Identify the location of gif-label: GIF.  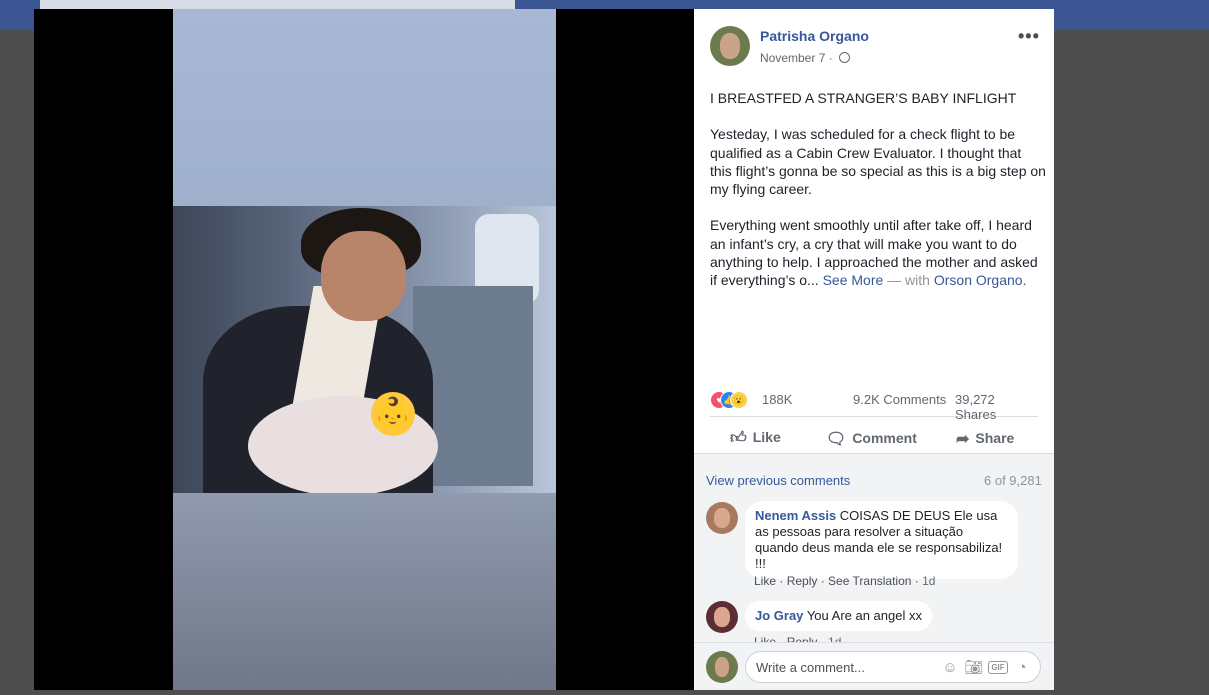
(998, 667).